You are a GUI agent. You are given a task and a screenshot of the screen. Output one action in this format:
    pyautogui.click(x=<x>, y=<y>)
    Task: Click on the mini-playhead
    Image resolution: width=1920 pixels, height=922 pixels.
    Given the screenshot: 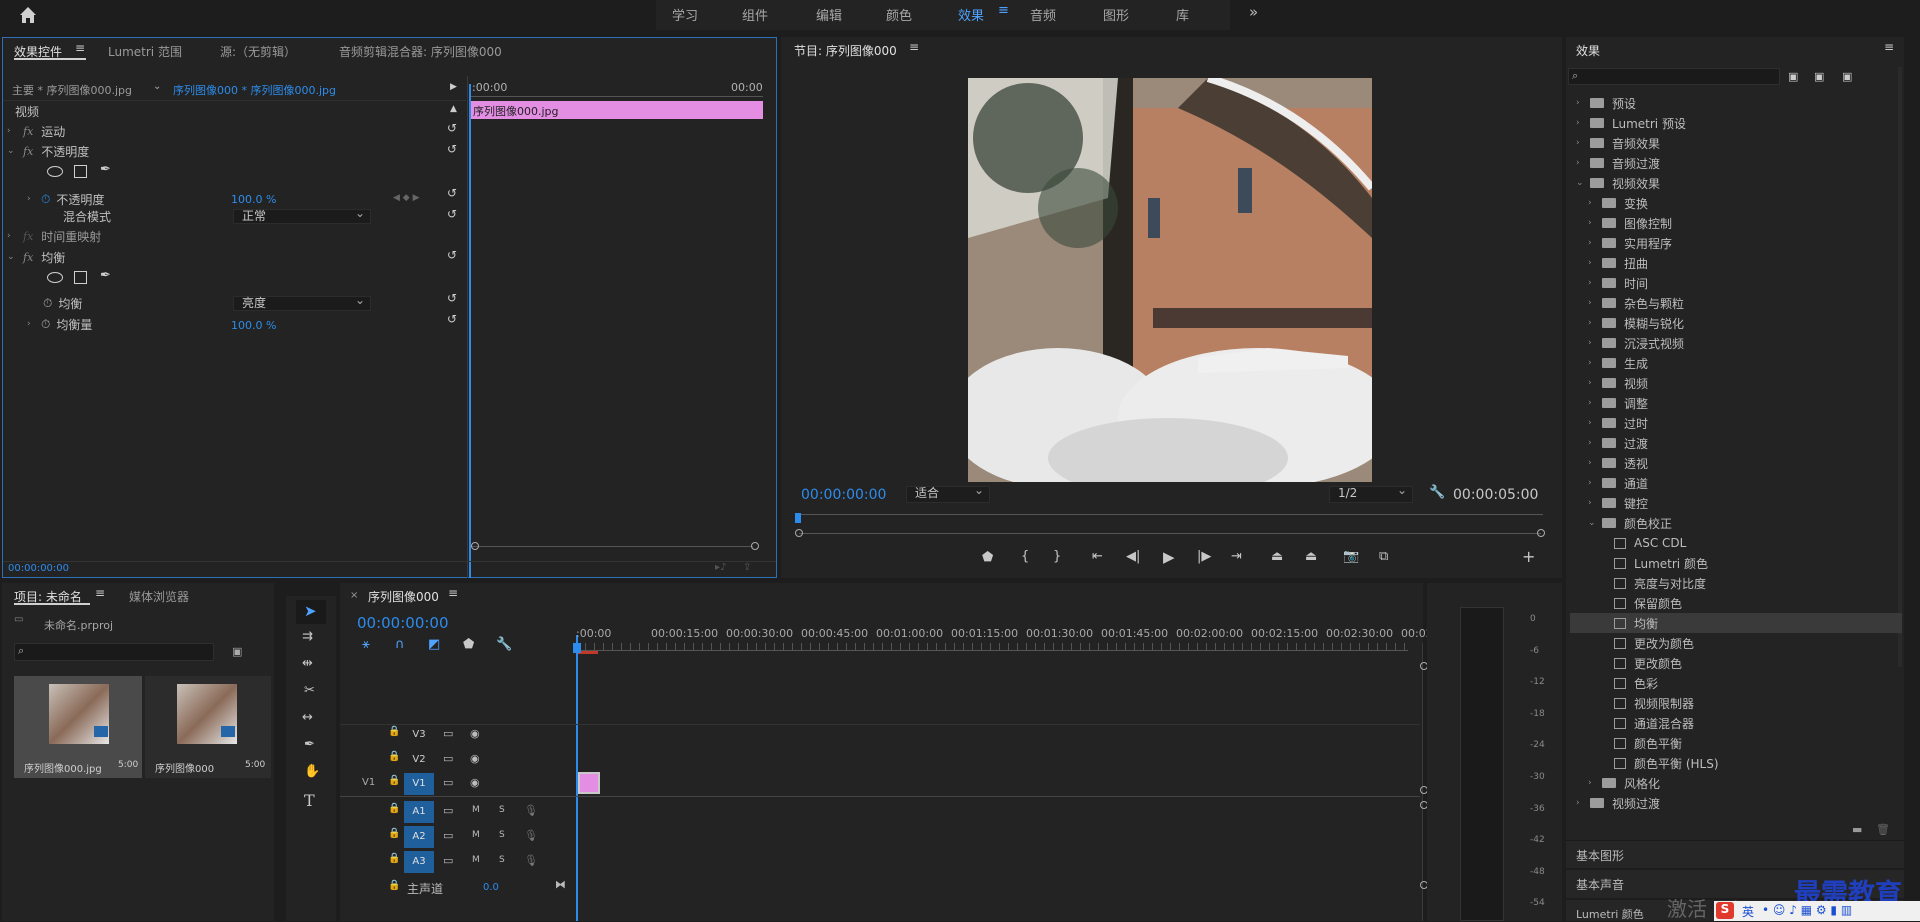 What is the action you would take?
    pyautogui.click(x=470, y=331)
    